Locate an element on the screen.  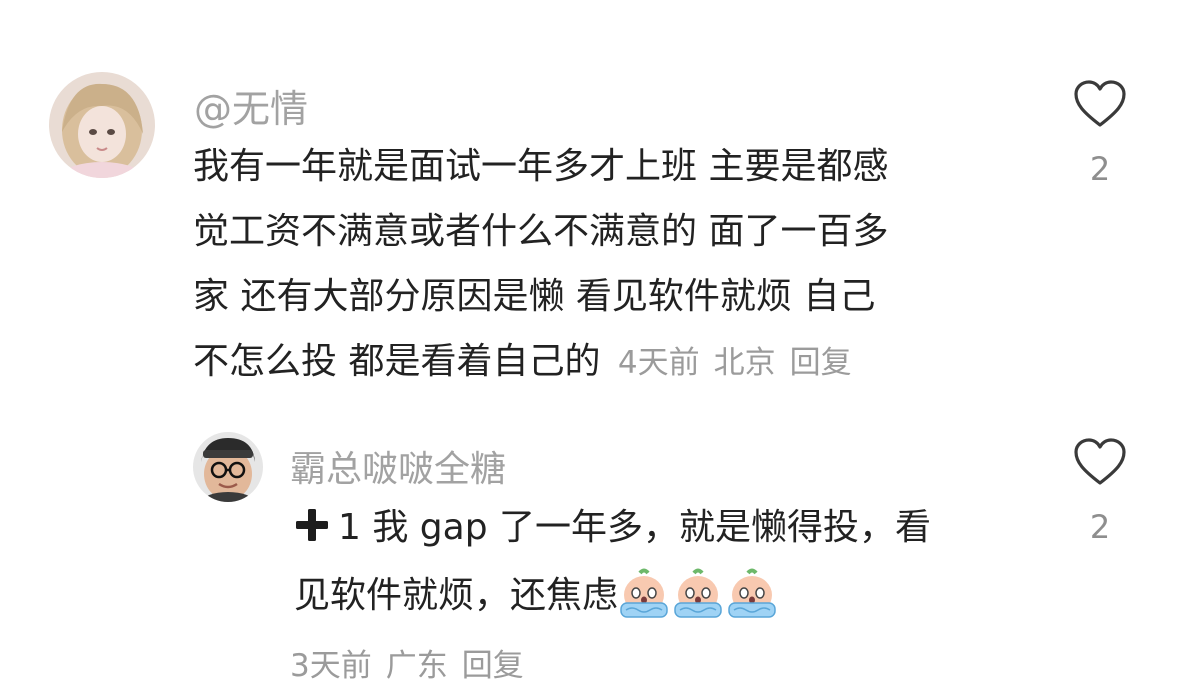
comment-username: @无情 is located at coordinates (251, 105).